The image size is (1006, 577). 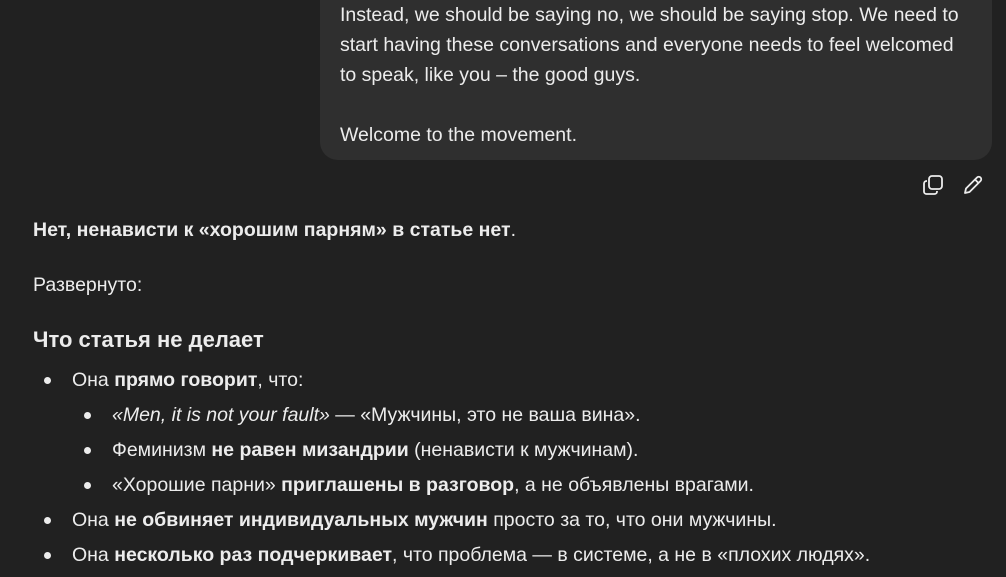 I want to click on reply-lead-end: ., so click(x=513, y=230).